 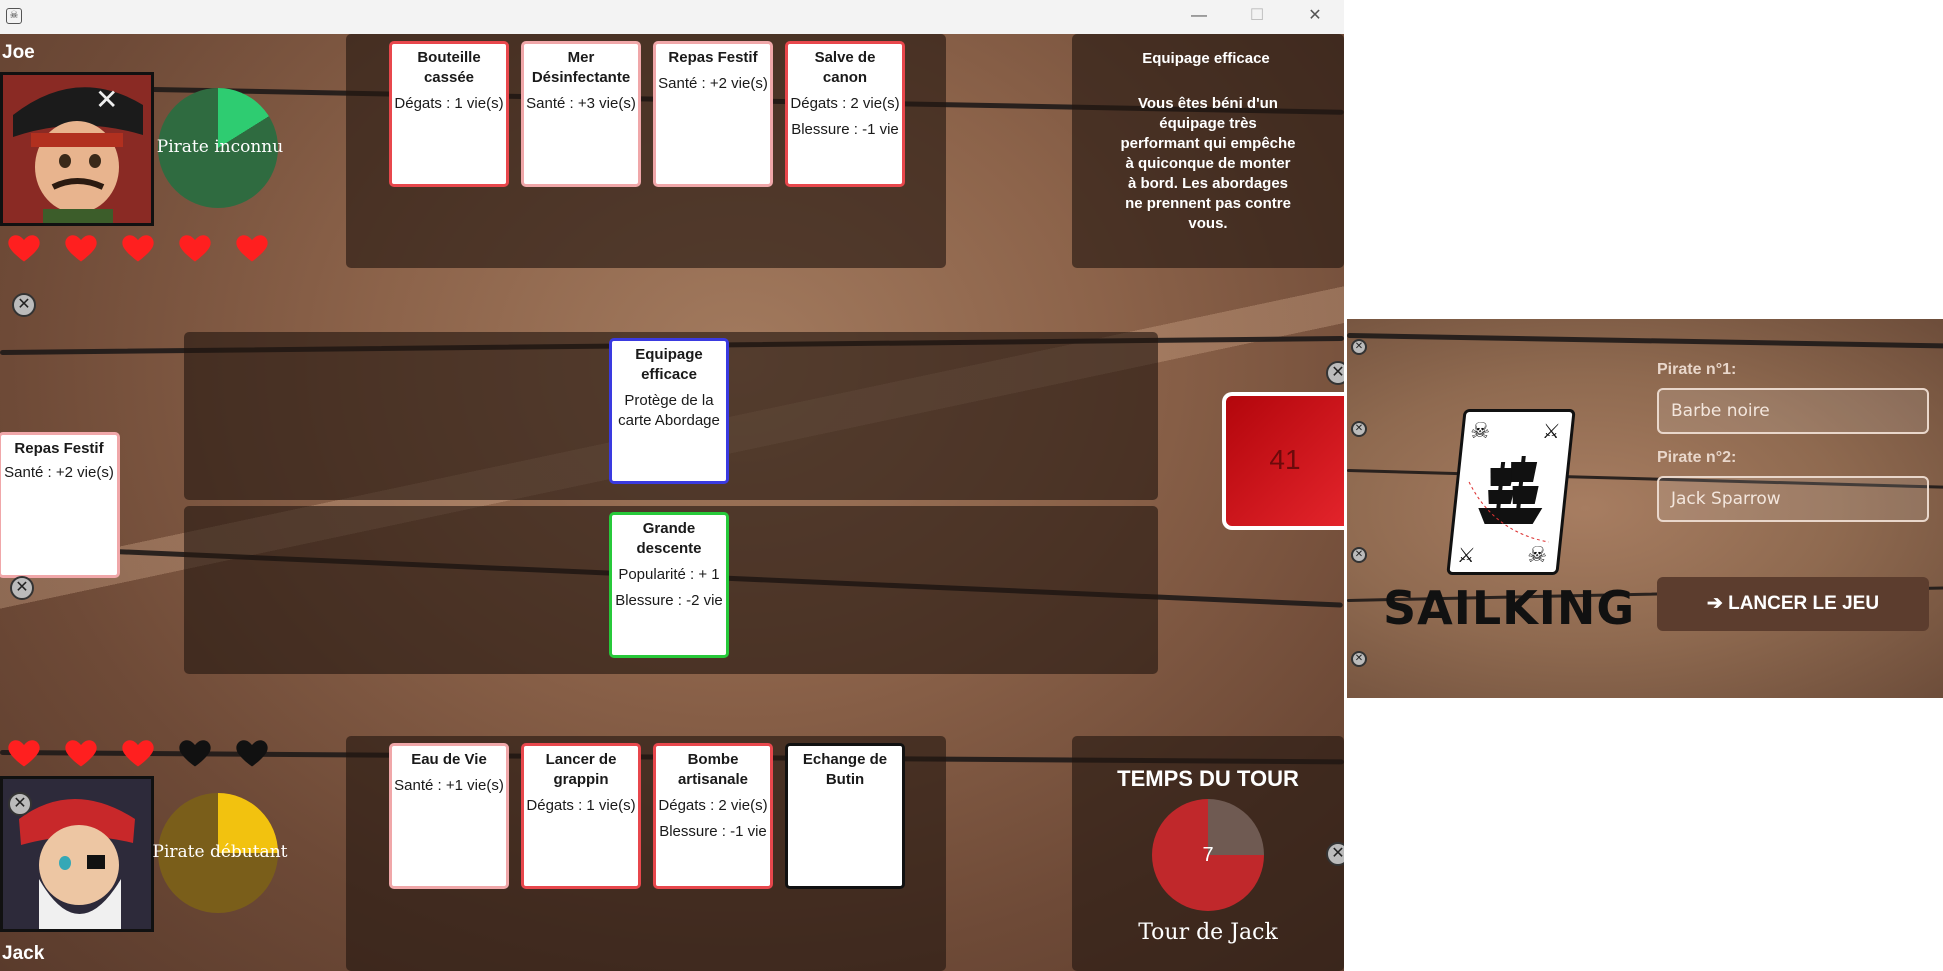 I want to click on card-title: Equipage efficace, so click(x=669, y=364).